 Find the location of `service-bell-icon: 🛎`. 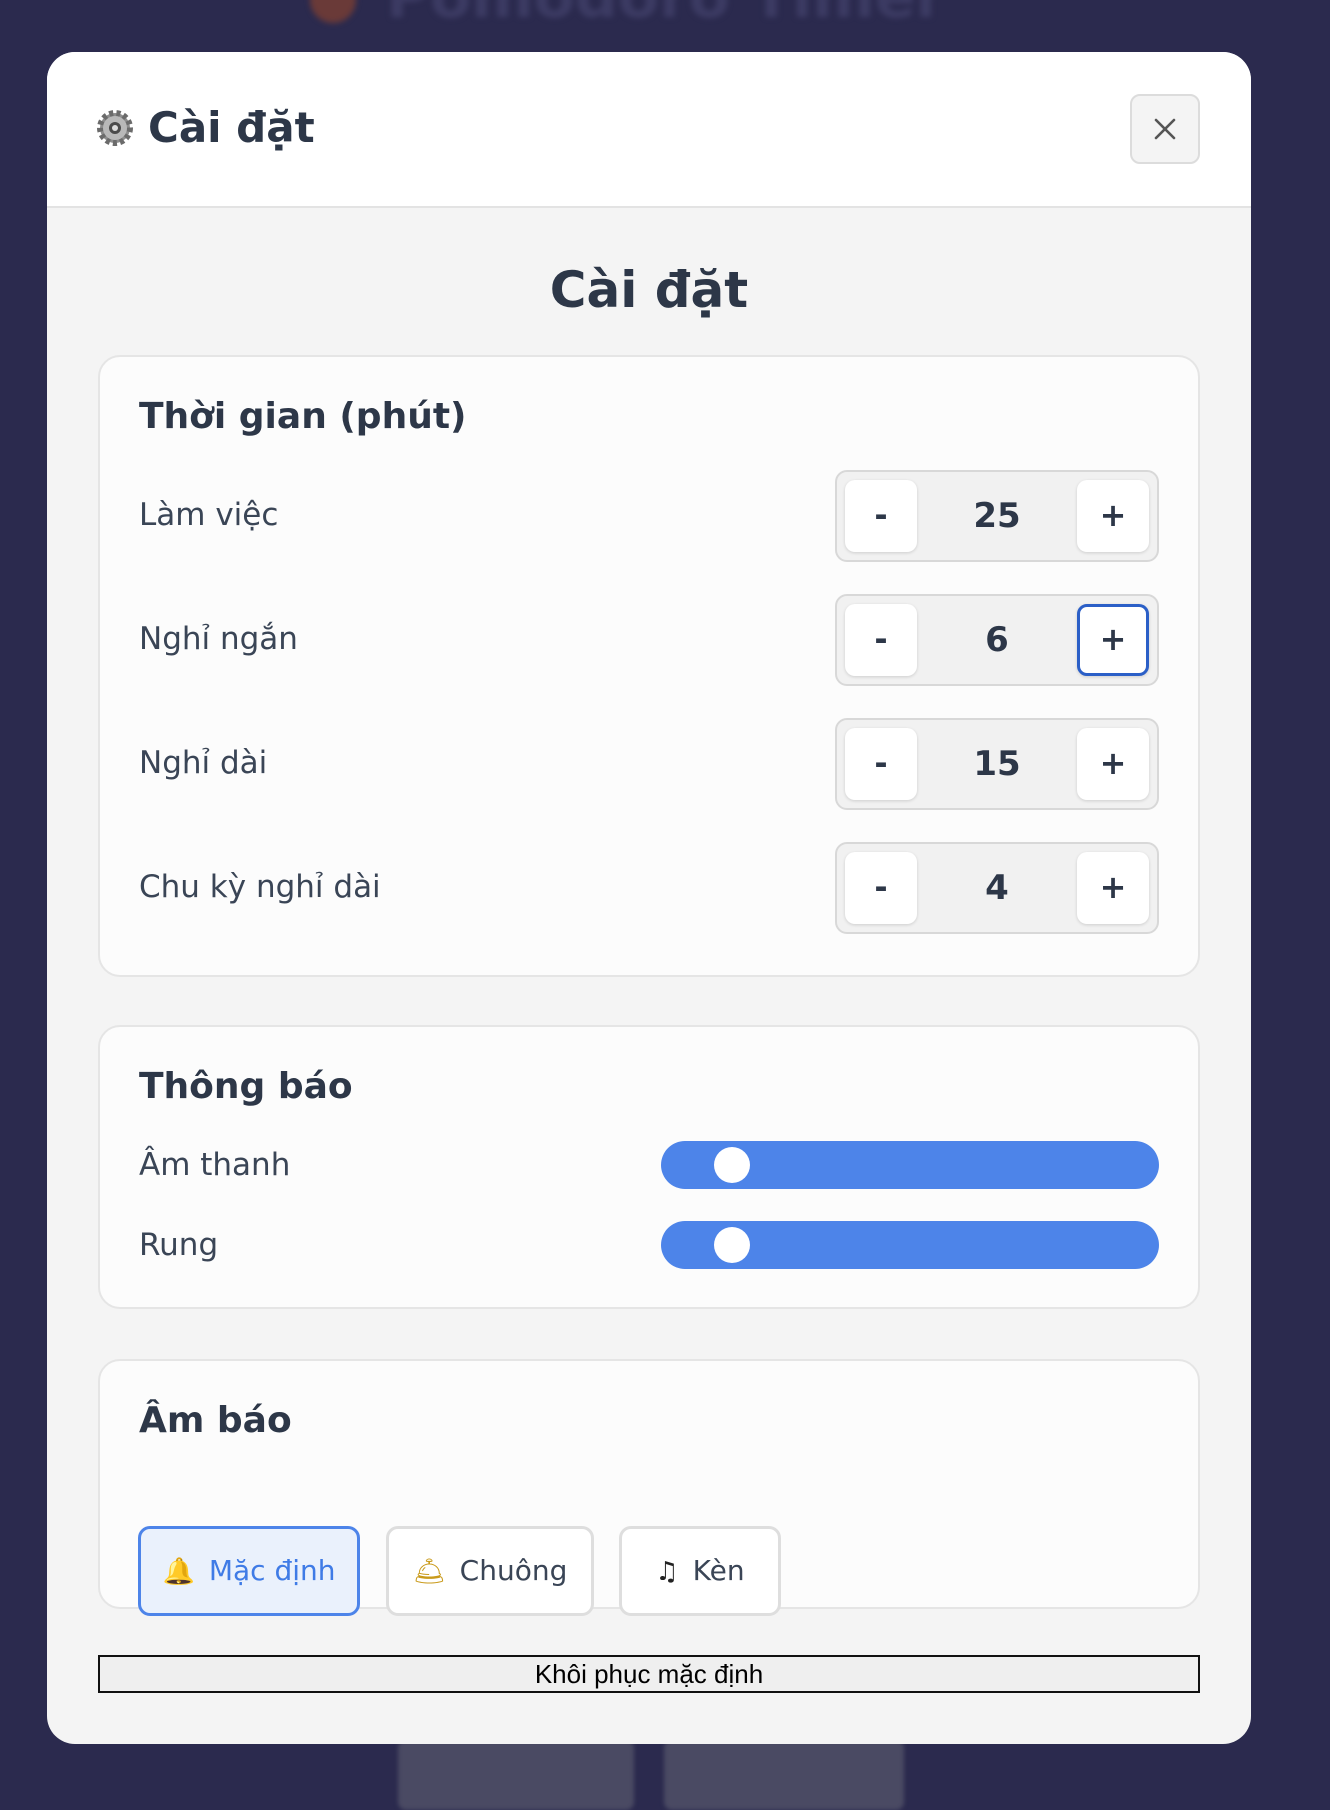

service-bell-icon: 🛎 is located at coordinates (429, 1572).